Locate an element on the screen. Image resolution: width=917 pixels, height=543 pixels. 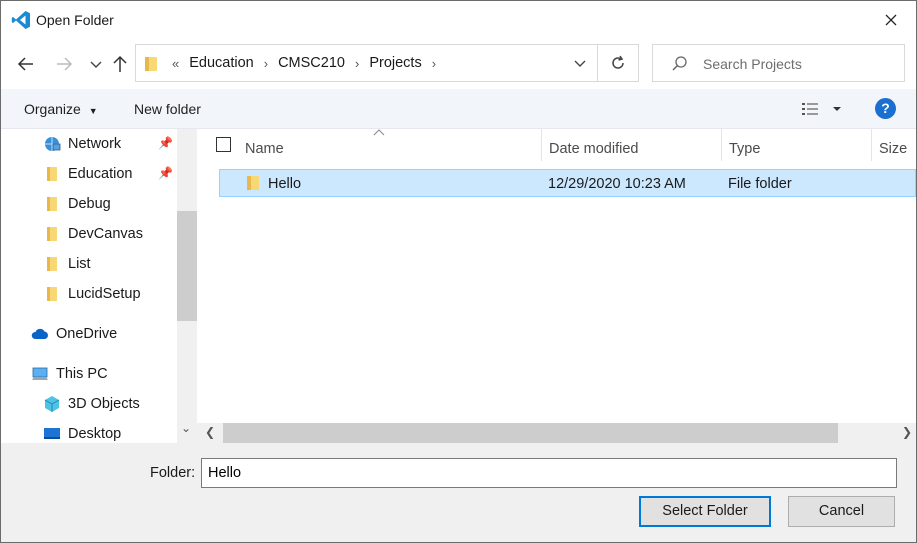
command-bar: Organize ▼ New folder ? is located at coordinates (458, 109).